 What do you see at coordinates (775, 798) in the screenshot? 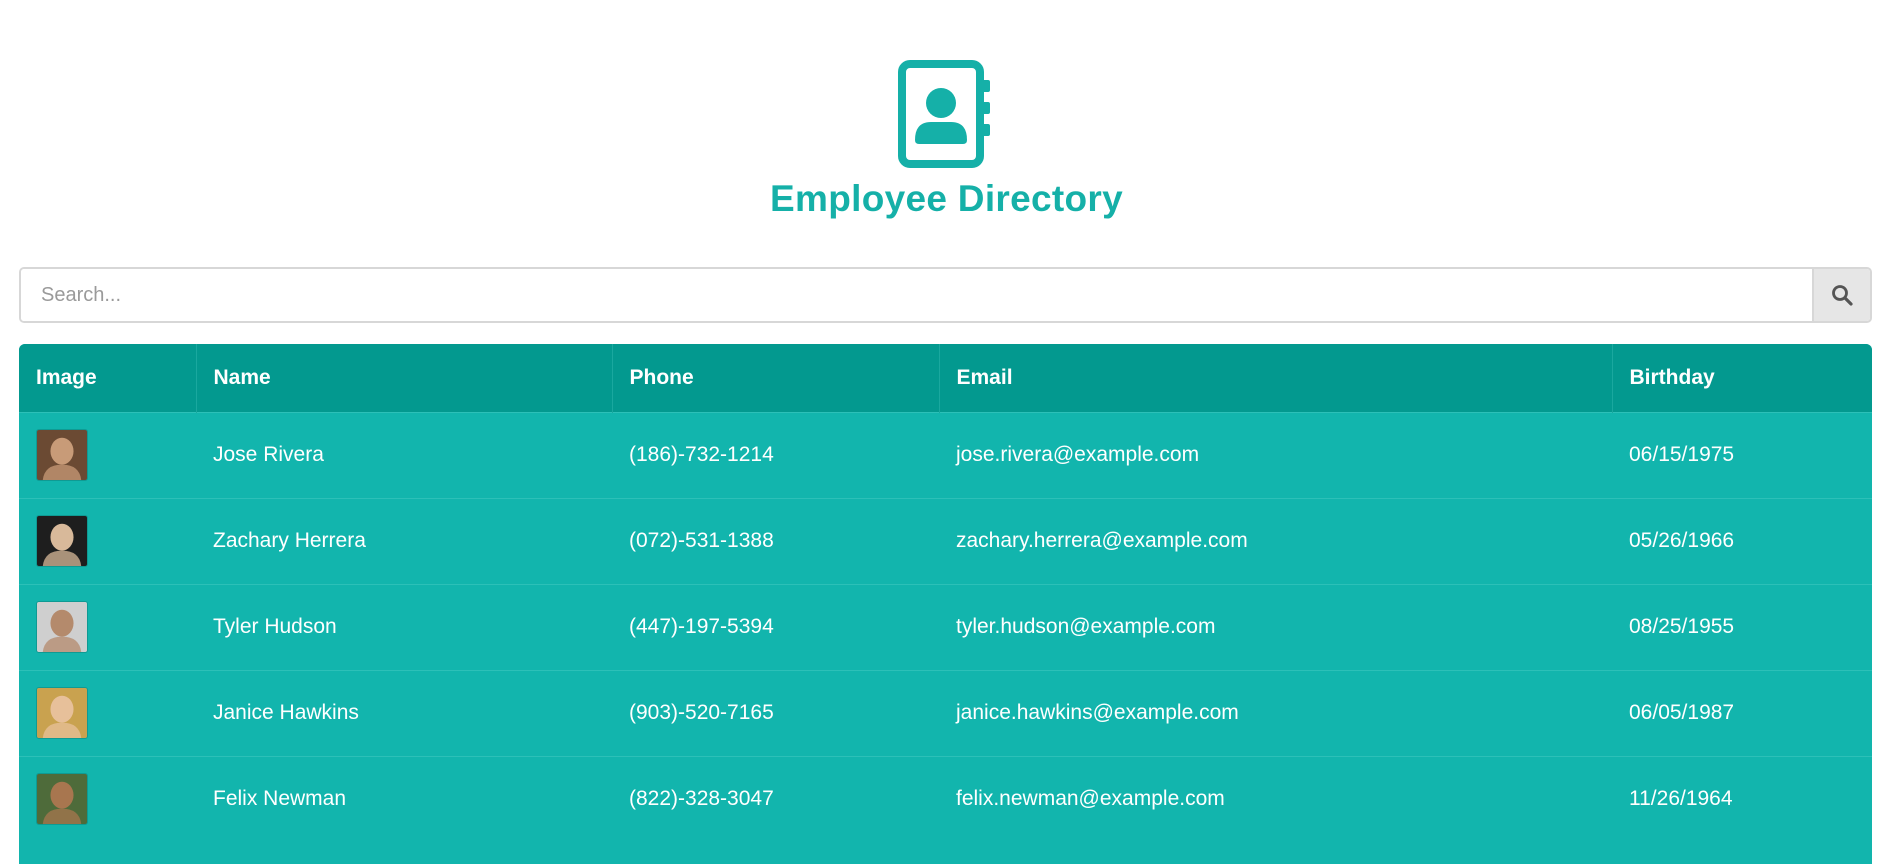
I see `employee-phone: (822)-328-3047` at bounding box center [775, 798].